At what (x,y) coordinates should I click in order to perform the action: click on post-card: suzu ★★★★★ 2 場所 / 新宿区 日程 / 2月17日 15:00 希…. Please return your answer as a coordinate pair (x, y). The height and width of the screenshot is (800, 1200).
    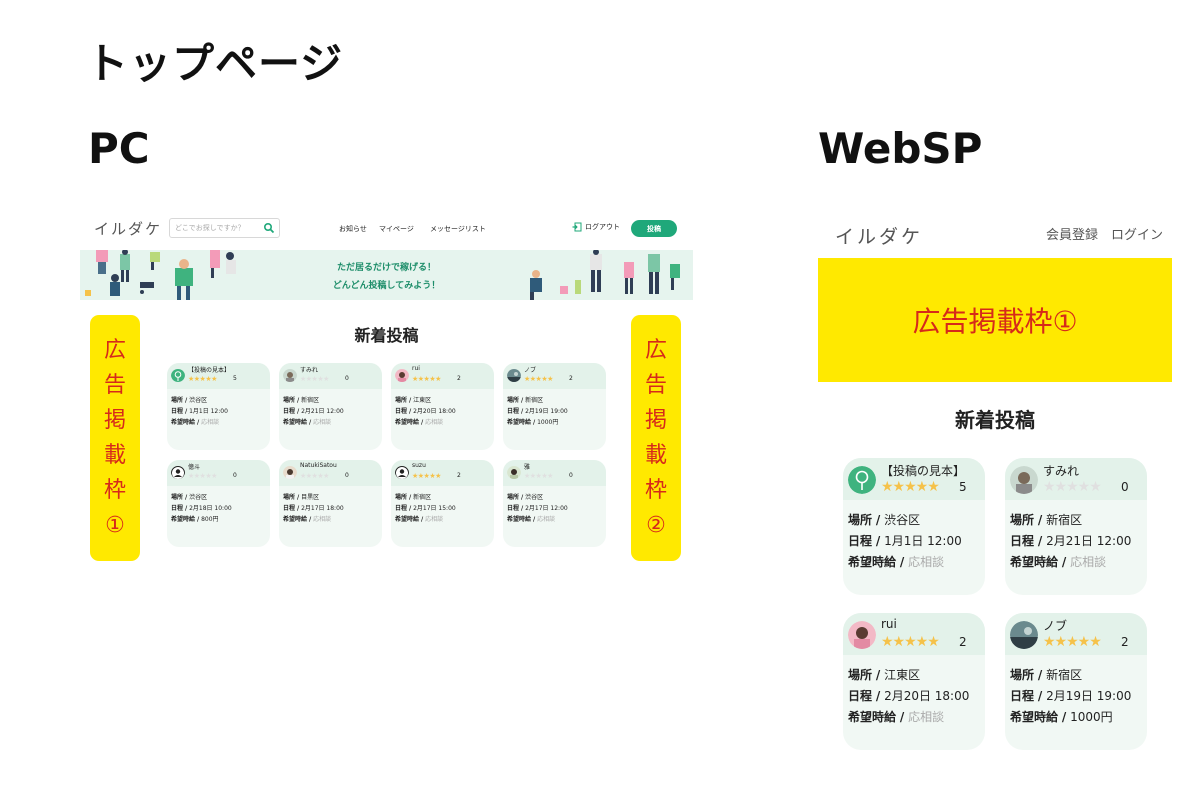
    Looking at the image, I should click on (442, 503).